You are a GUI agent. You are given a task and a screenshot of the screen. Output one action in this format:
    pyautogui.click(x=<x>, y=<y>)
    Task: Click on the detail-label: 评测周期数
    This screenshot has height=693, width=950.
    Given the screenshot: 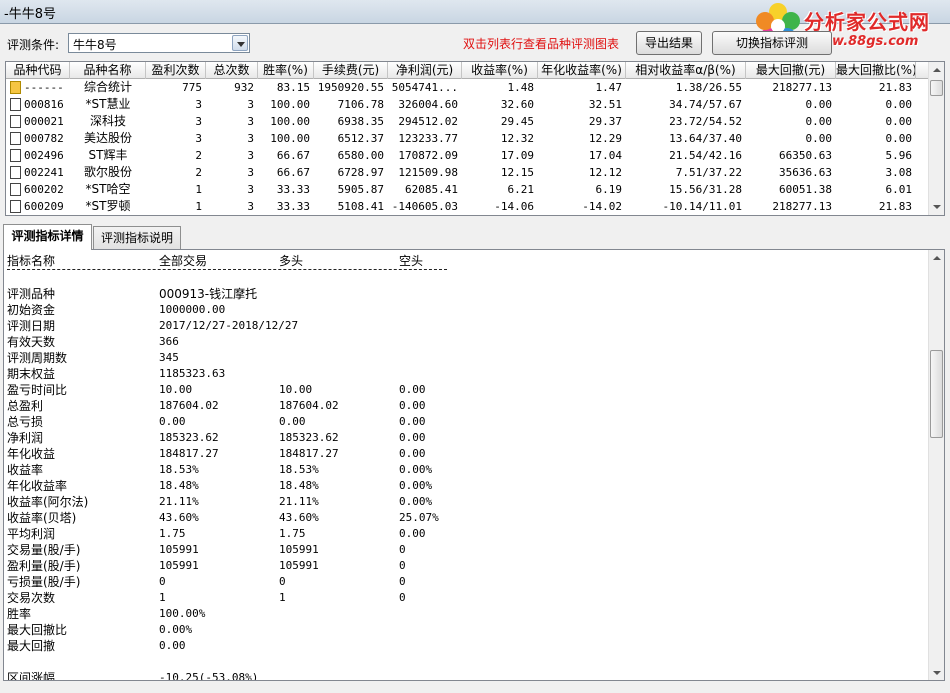 What is the action you would take?
    pyautogui.click(x=37, y=358)
    